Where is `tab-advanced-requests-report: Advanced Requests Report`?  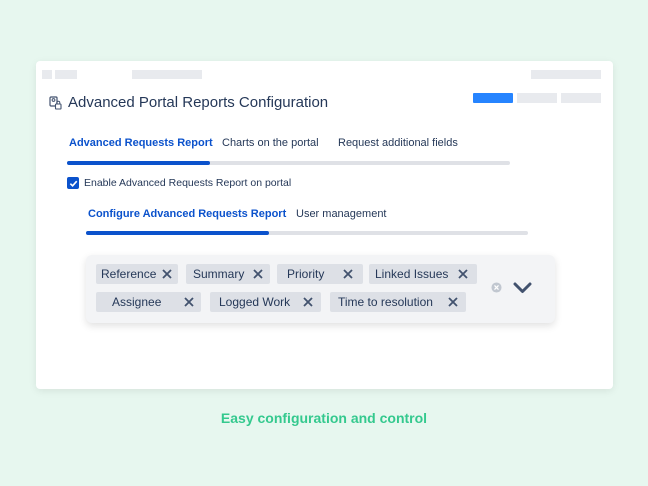
tab-advanced-requests-report: Advanced Requests Report is located at coordinates (141, 143).